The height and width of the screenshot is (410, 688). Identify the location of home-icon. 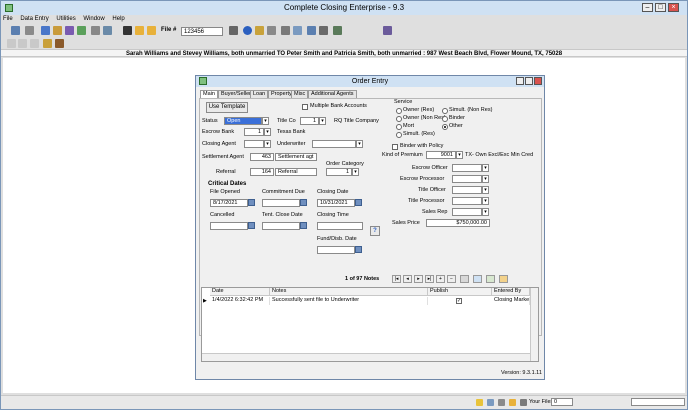
(15, 30).